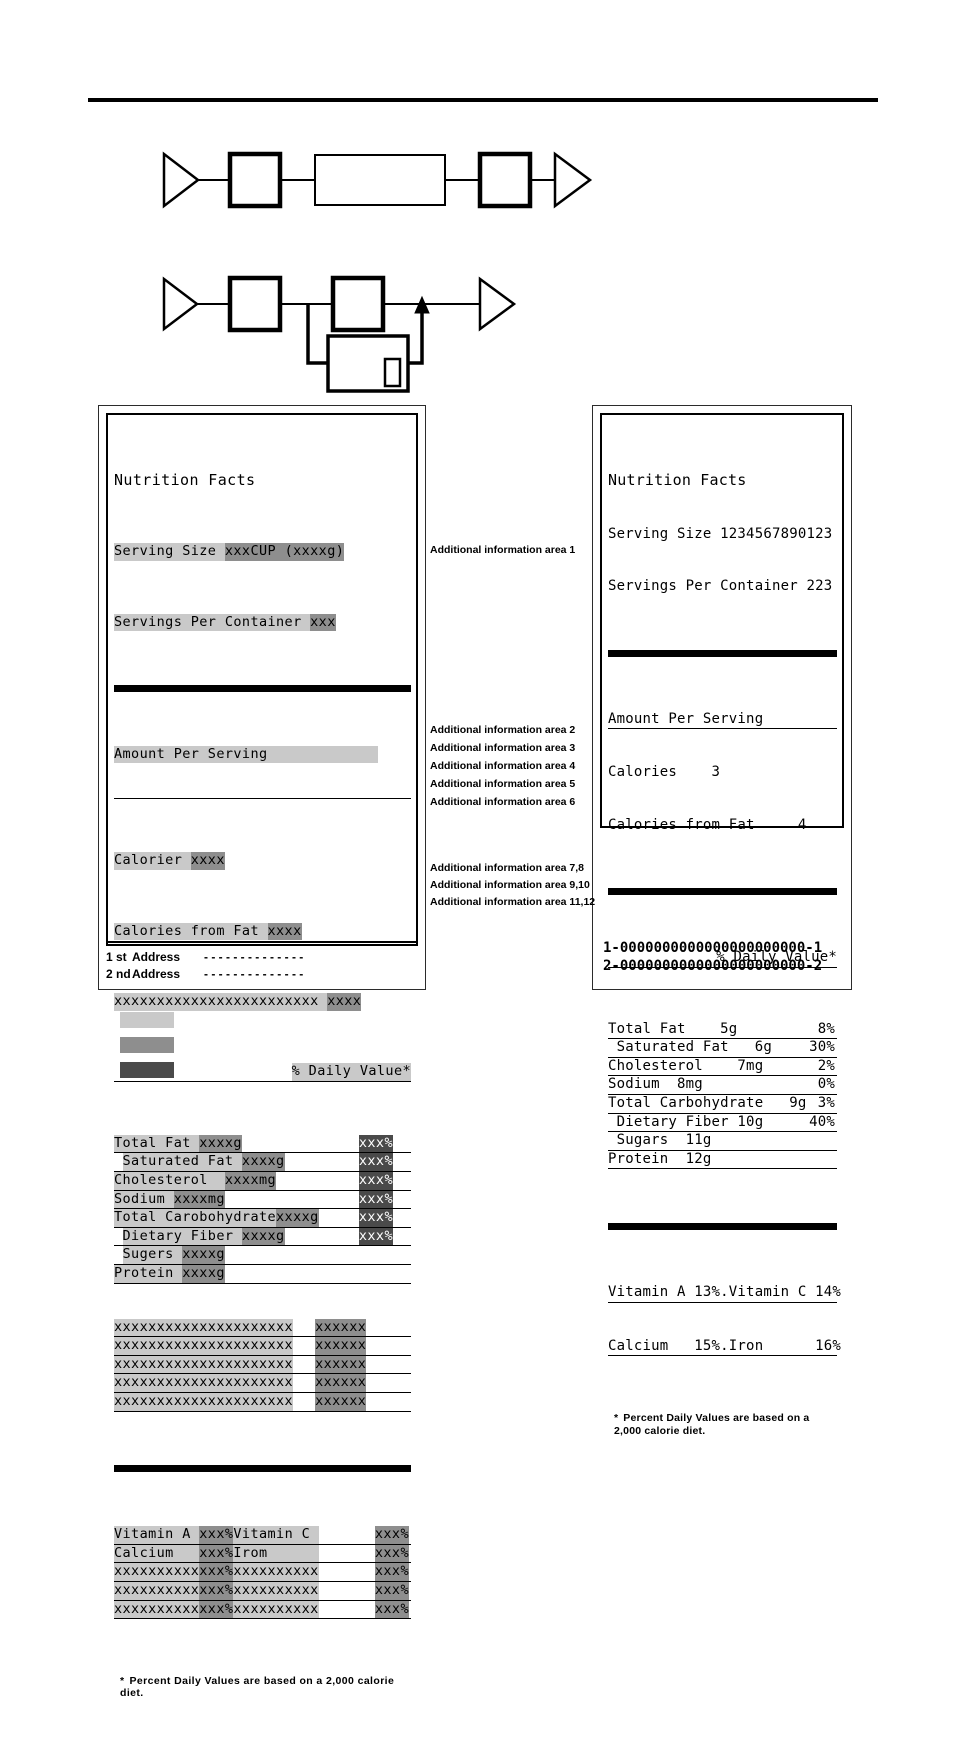 Image resolution: width=954 pixels, height=1742 pixels. Describe the element at coordinates (722, 1123) in the screenshot. I see `nutrient-row: Dietary Fiber 10g 40%` at that location.